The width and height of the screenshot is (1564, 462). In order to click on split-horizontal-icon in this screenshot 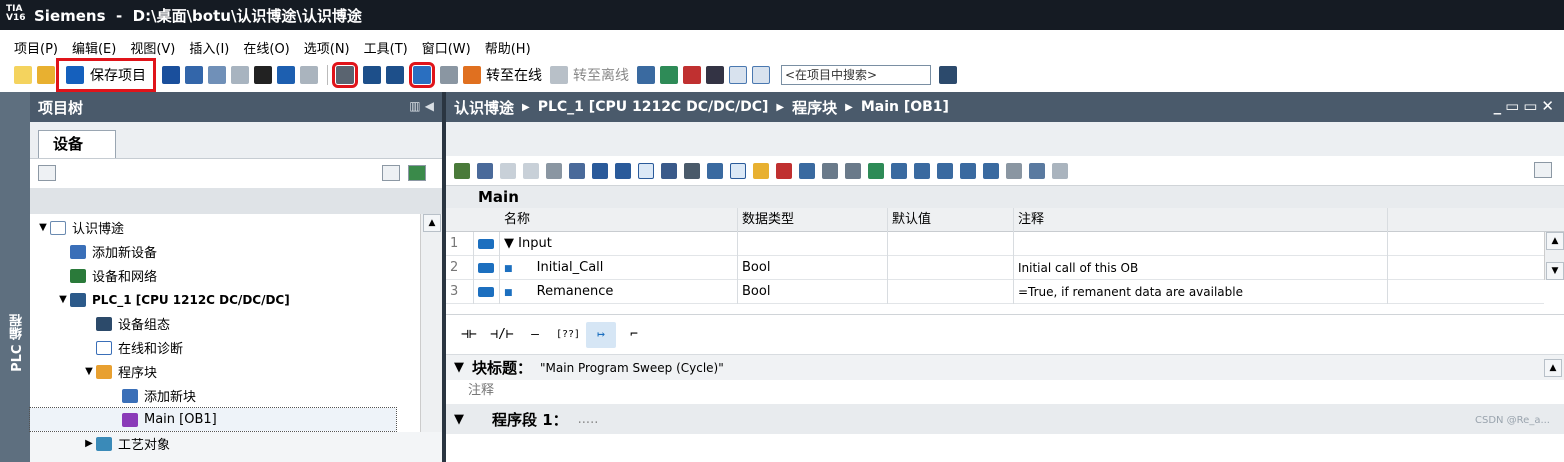, I will do `click(738, 75)`.